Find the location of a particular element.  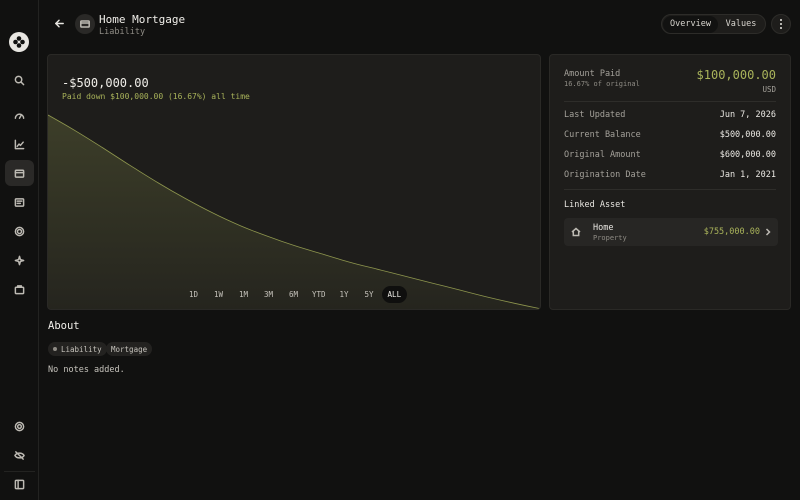

amount-paid-label: Amount Paid is located at coordinates (592, 74).